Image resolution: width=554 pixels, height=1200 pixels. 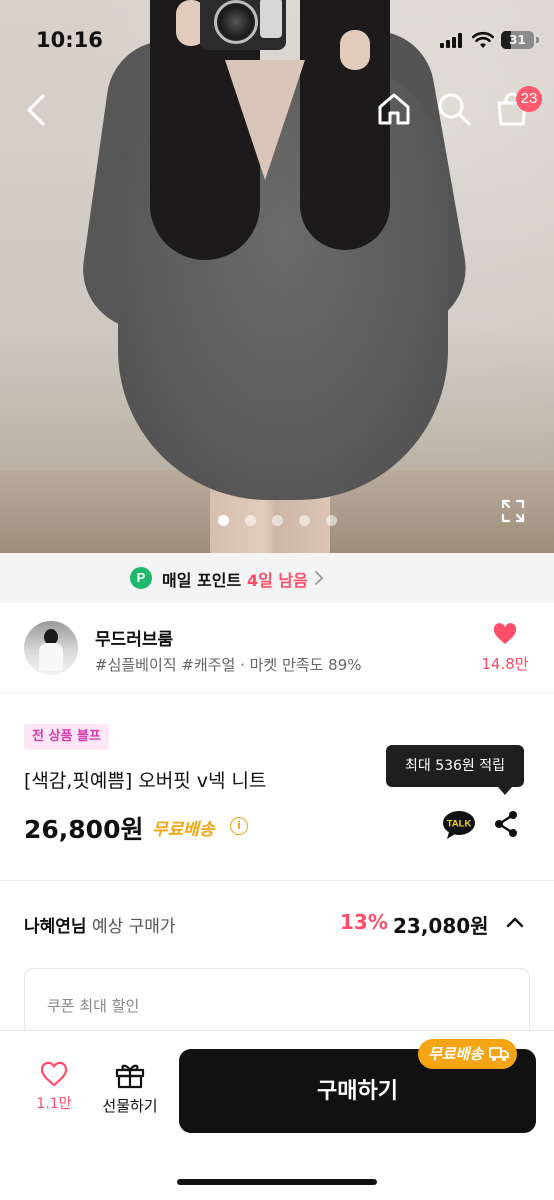 I want to click on store-like-heart-icon, so click(x=505, y=634).